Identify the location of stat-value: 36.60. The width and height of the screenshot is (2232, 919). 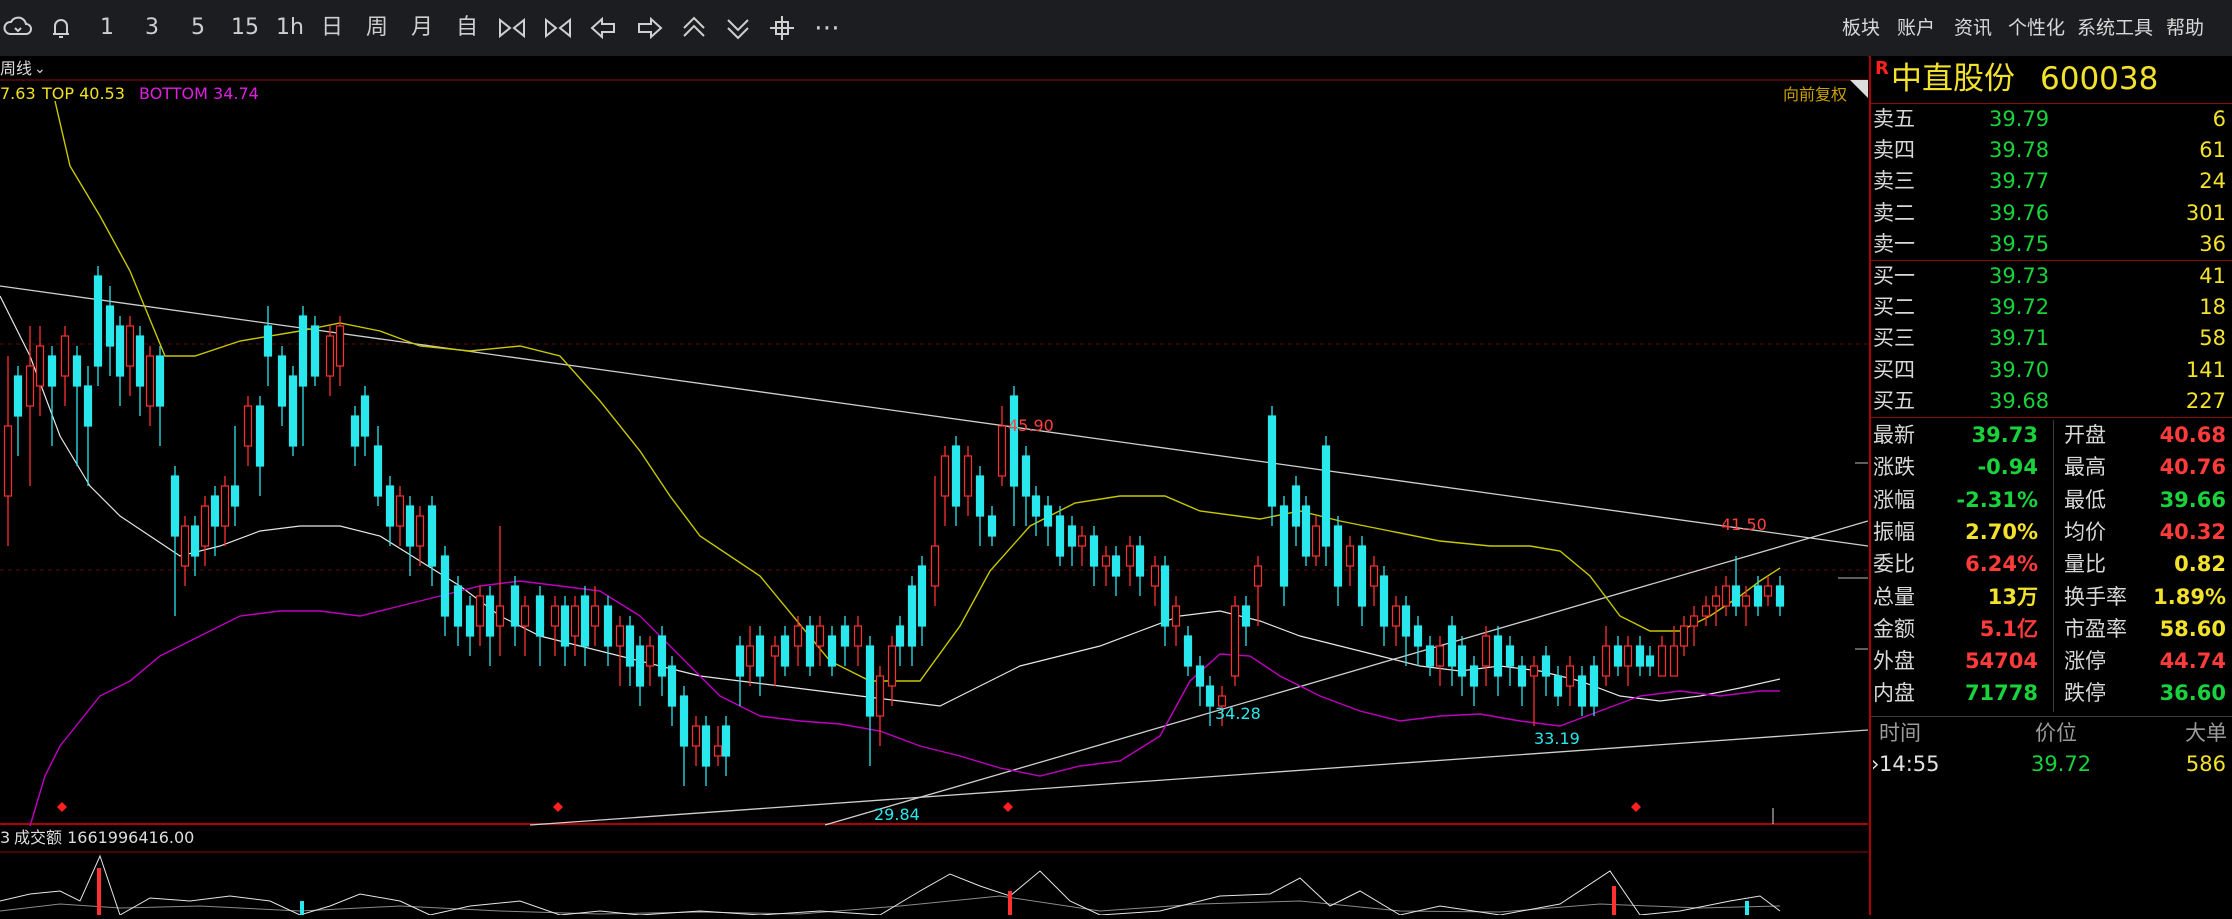
(2192, 693).